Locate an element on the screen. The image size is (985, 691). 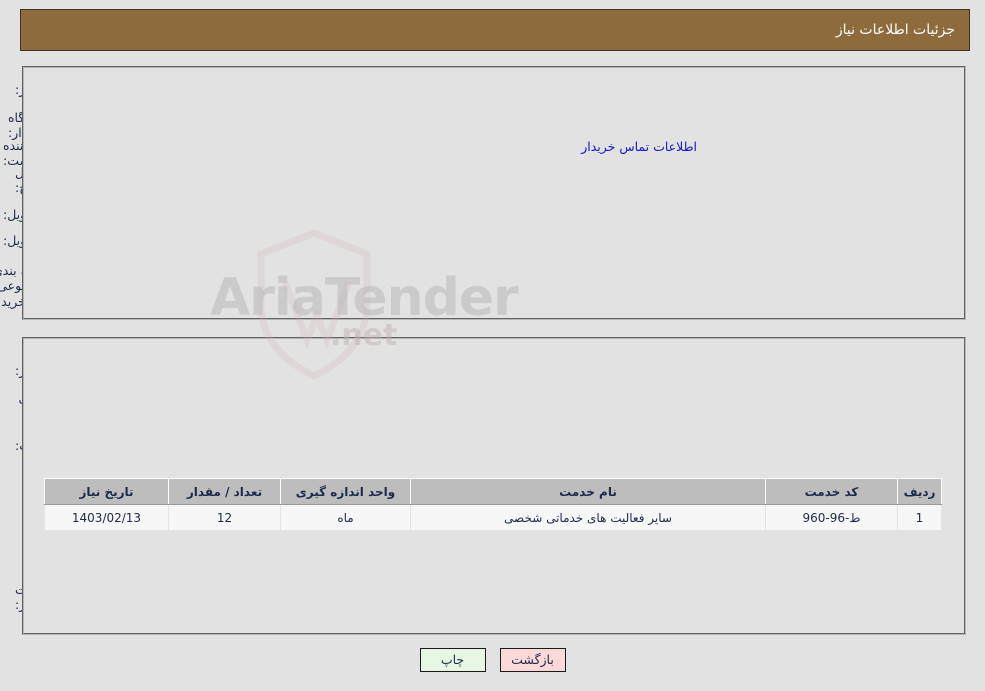
cell-index: 1 is located at coordinates (919, 517).